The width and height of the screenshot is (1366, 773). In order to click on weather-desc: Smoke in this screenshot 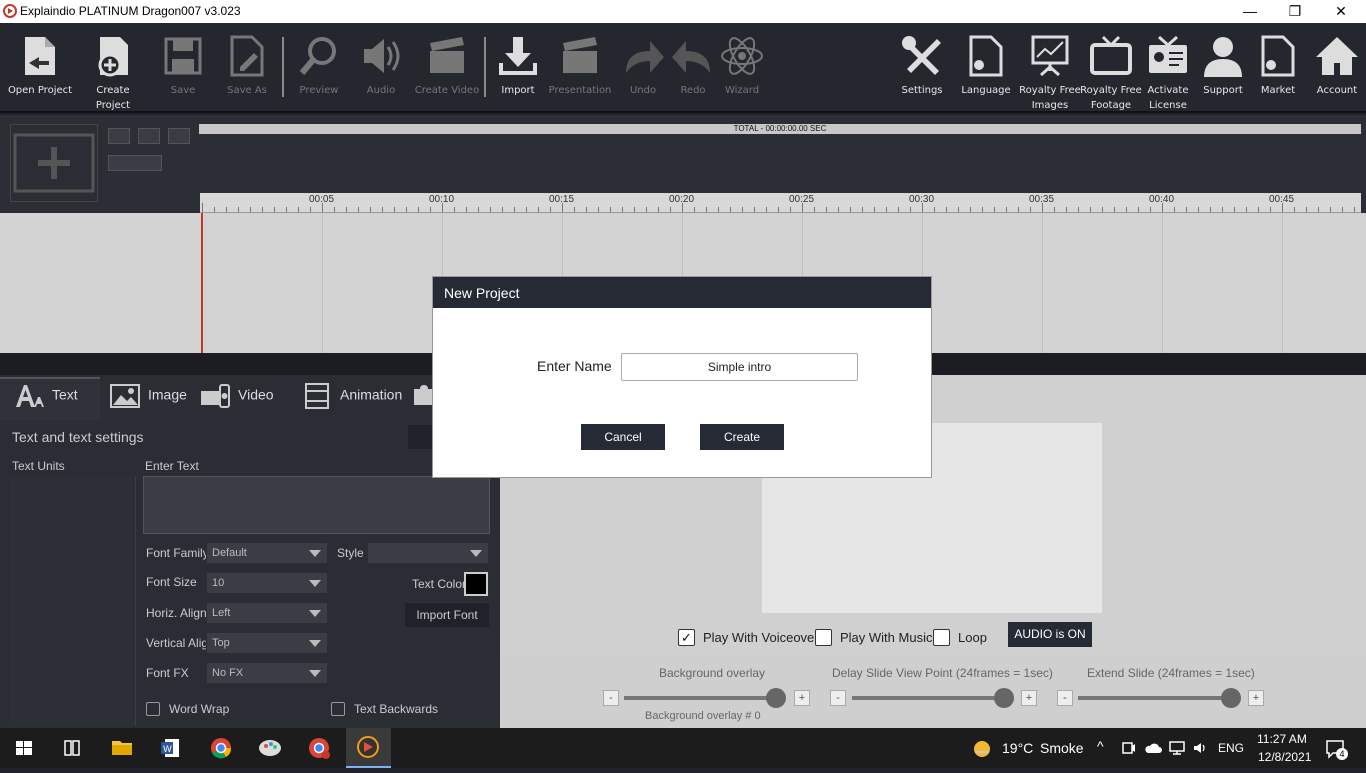, I will do `click(1062, 748)`.